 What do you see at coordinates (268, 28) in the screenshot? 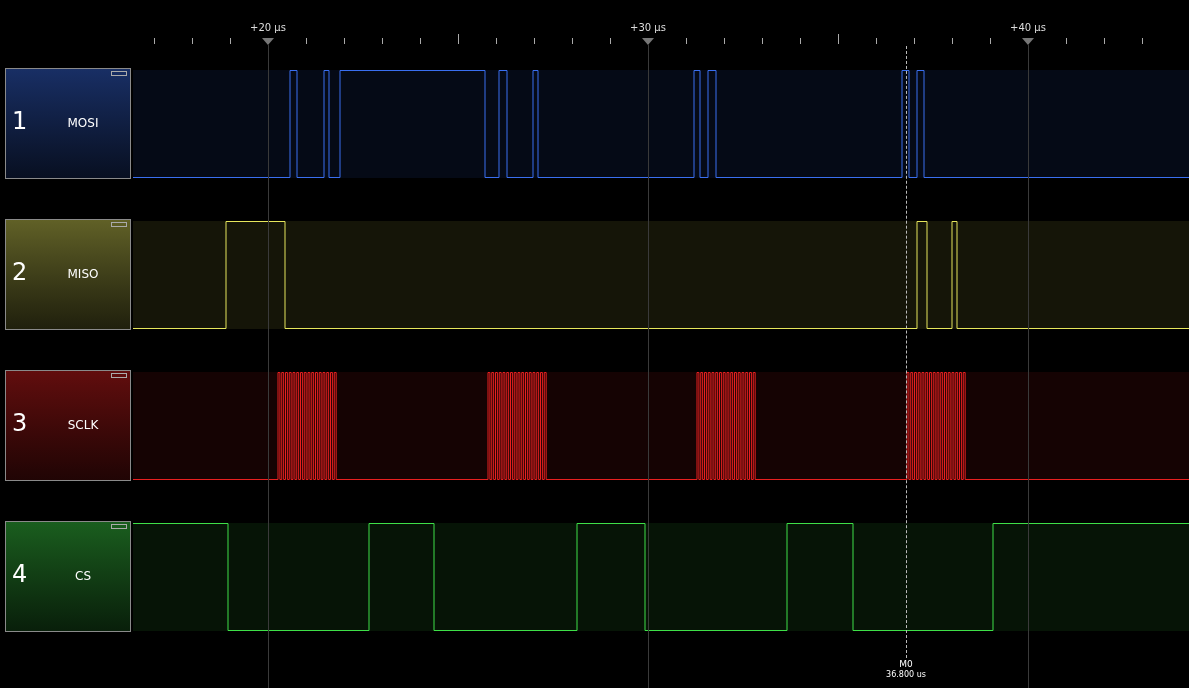
I see `time-label: +20 µs` at bounding box center [268, 28].